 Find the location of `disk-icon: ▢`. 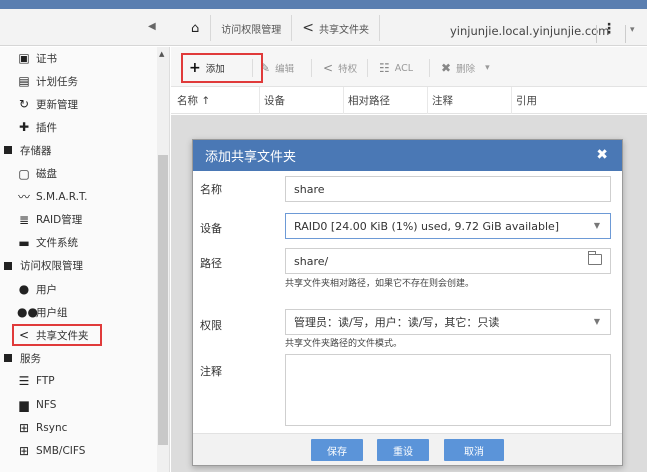

disk-icon: ▢ is located at coordinates (24, 173).